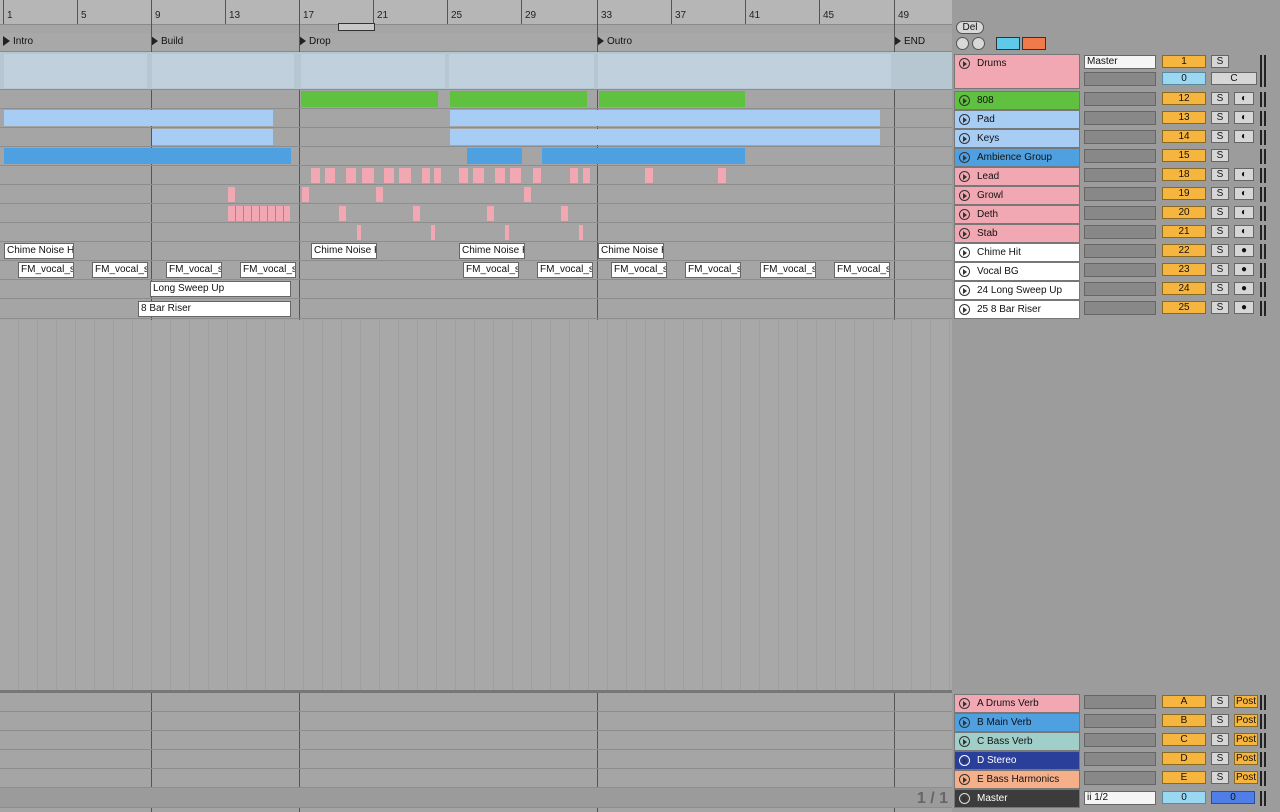  I want to click on track-activator: 20, so click(1184, 212).